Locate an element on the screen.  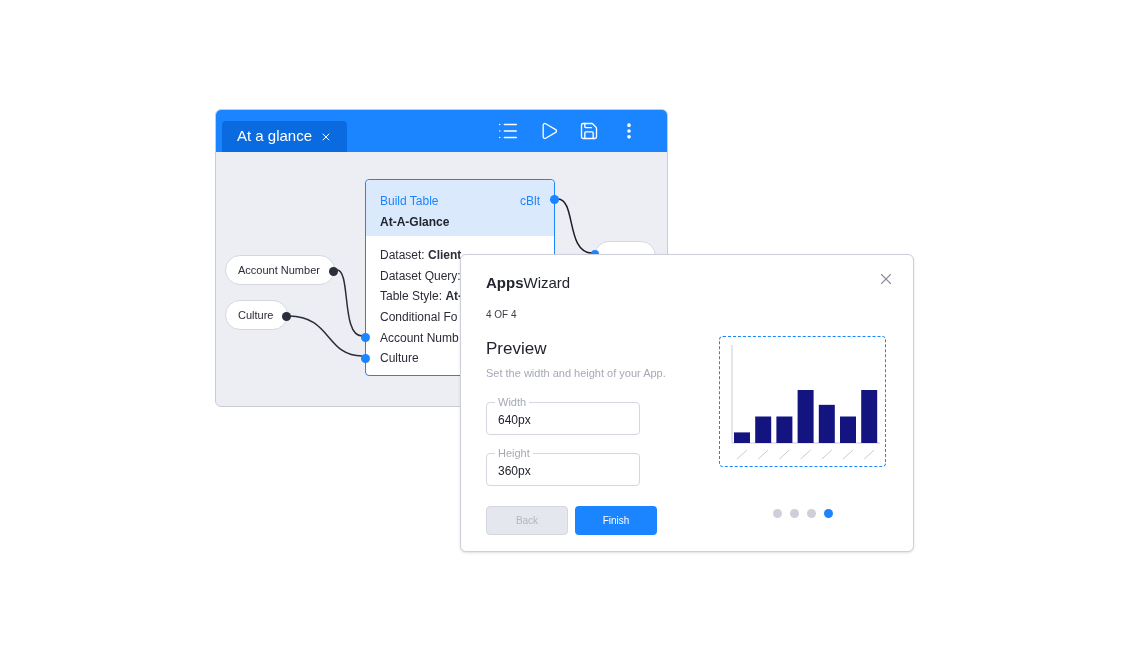
dialog-title: AppsWizard is located at coordinates (528, 283).